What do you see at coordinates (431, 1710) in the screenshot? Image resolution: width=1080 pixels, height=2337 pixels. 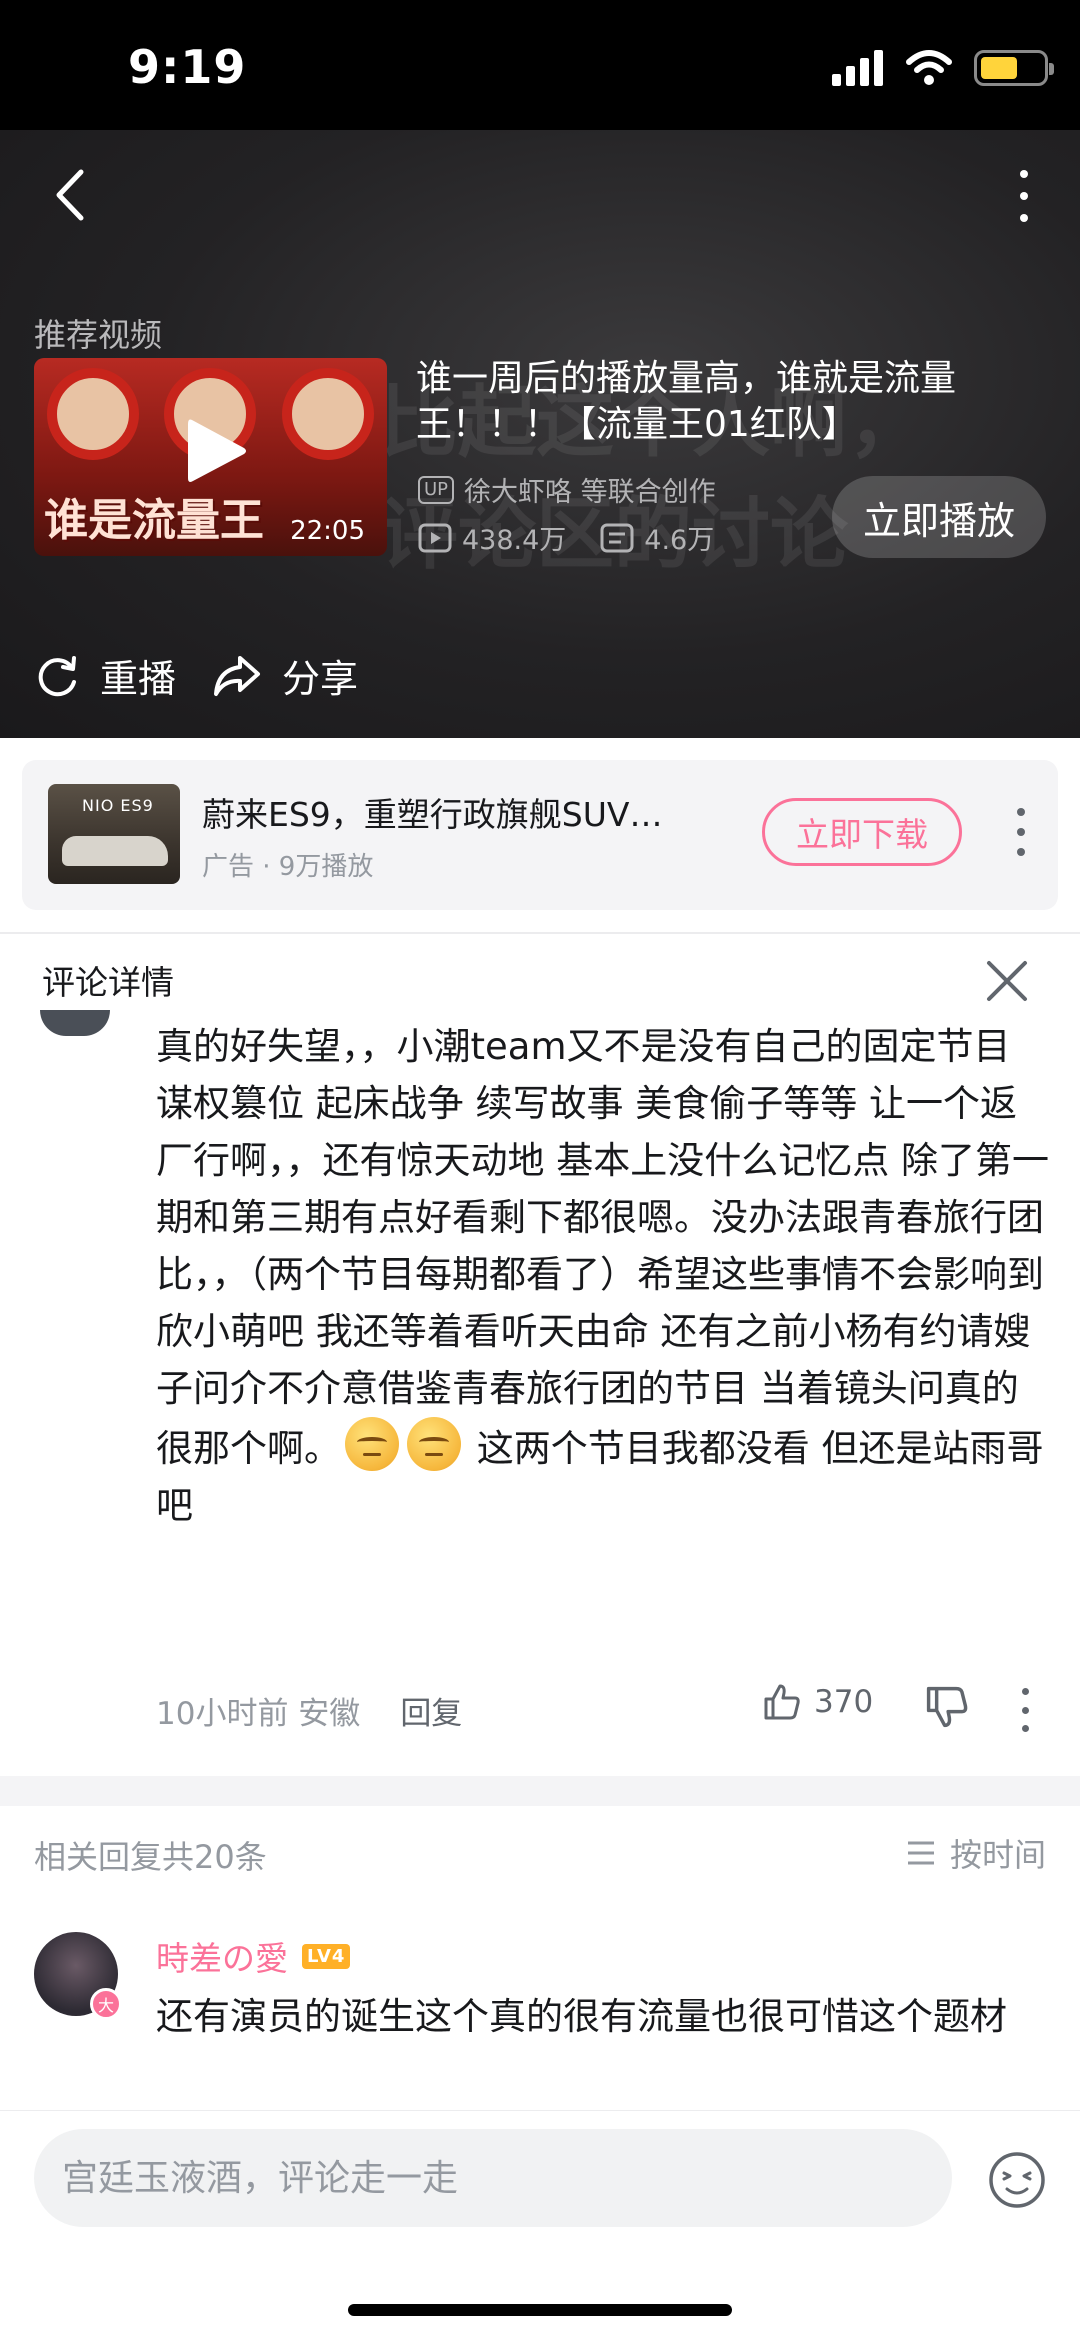 I see `reply-button: 回复` at bounding box center [431, 1710].